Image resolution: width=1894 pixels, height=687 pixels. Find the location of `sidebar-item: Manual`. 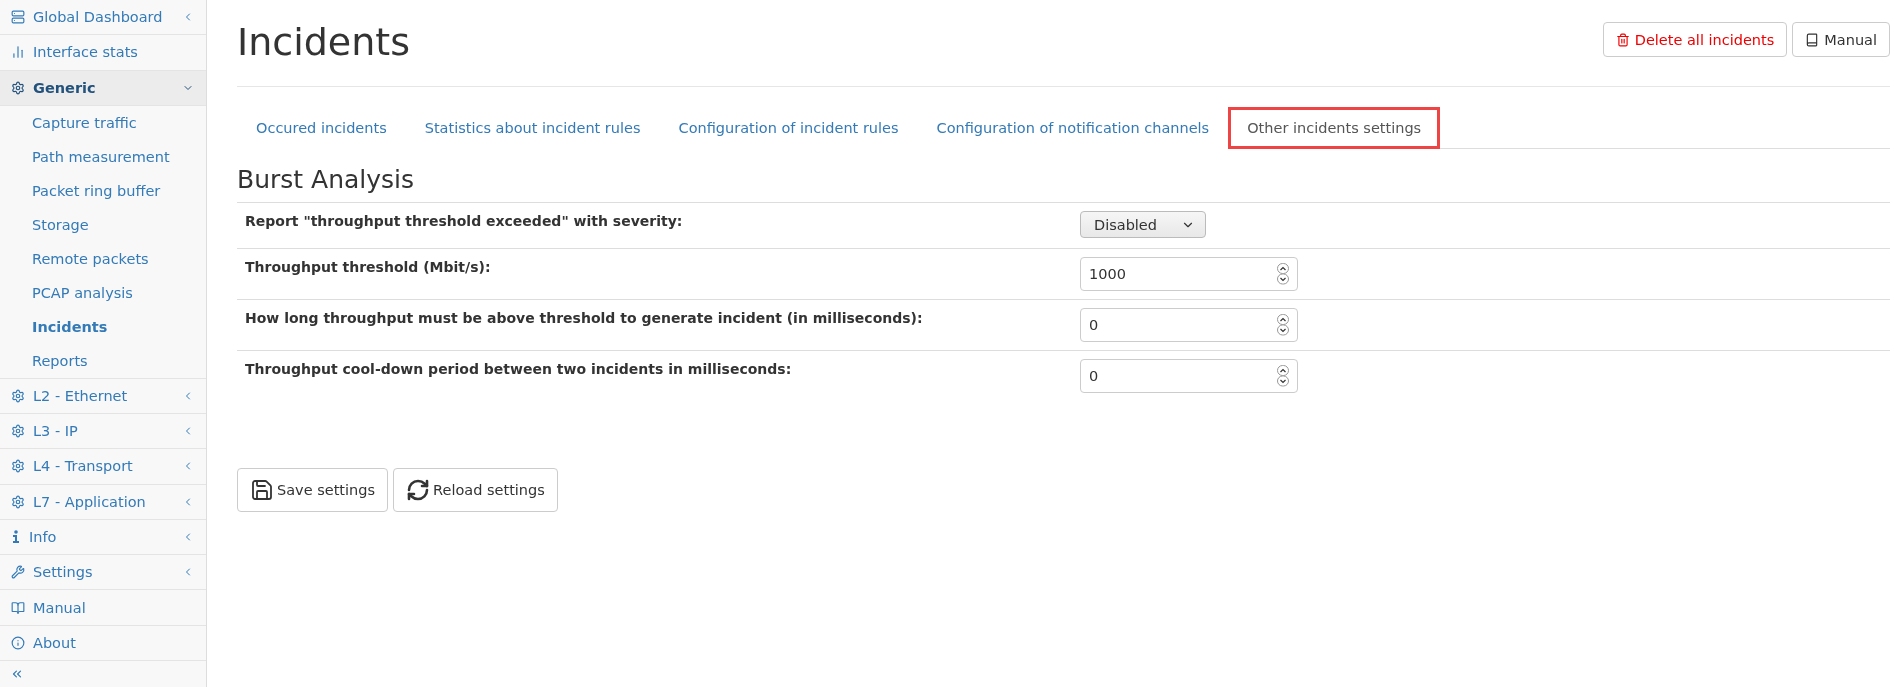

sidebar-item: Manual is located at coordinates (103, 608).